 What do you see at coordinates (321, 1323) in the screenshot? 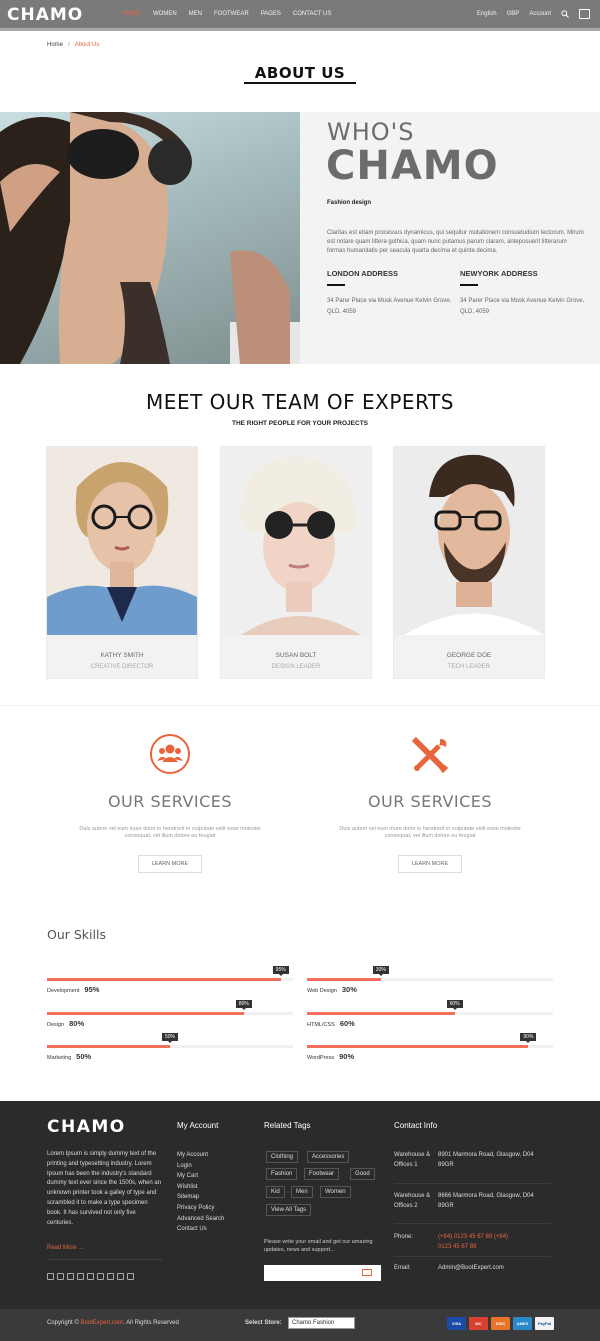
I see `store-select: Chamo Fashion` at bounding box center [321, 1323].